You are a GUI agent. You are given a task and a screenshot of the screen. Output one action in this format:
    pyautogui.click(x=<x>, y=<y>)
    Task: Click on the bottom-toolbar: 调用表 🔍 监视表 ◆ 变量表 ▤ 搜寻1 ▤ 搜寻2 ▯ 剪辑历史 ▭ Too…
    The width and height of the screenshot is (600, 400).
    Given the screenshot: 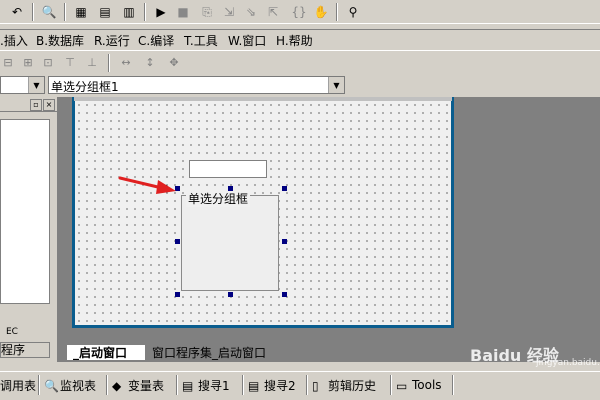 What is the action you would take?
    pyautogui.click(x=300, y=383)
    